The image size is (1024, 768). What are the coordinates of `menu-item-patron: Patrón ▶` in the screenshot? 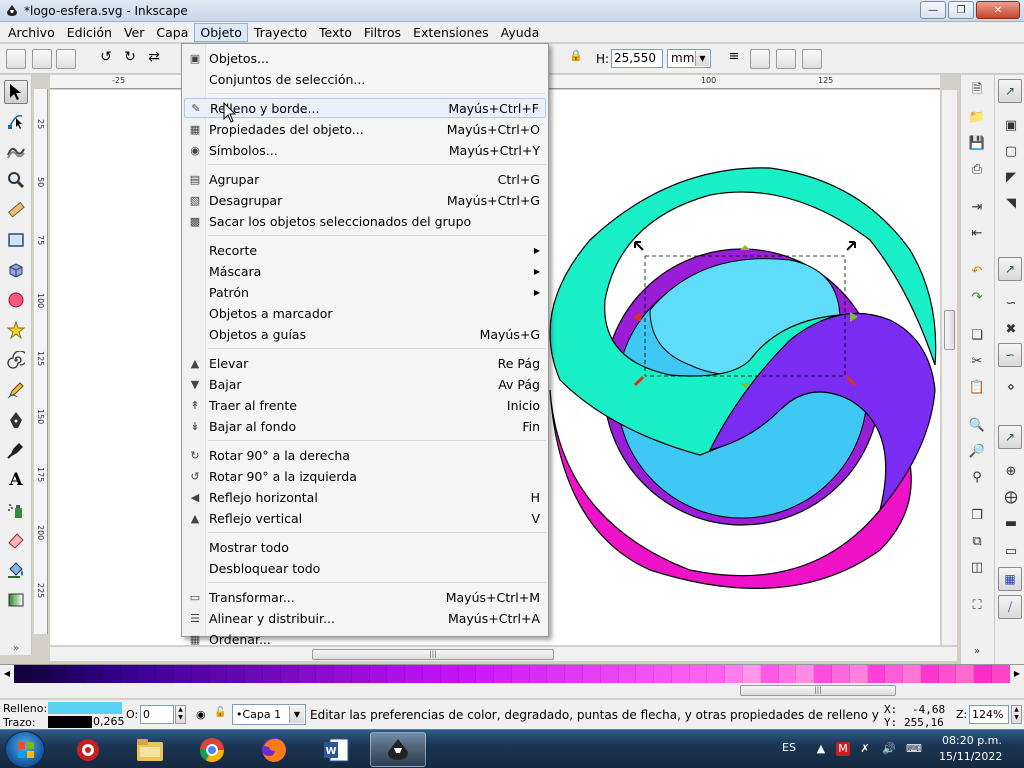 It's located at (365, 292).